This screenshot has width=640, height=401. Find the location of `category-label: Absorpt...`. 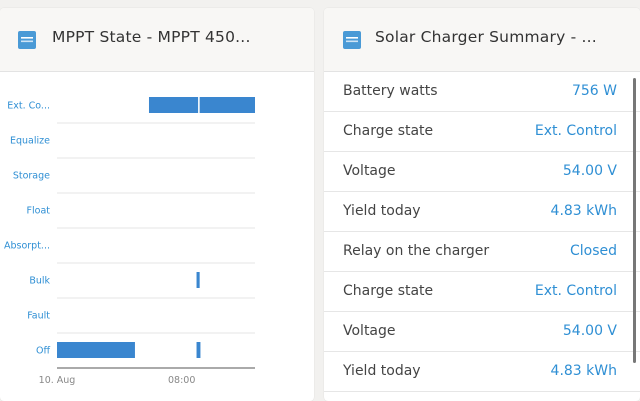

category-label: Absorpt... is located at coordinates (27, 246).